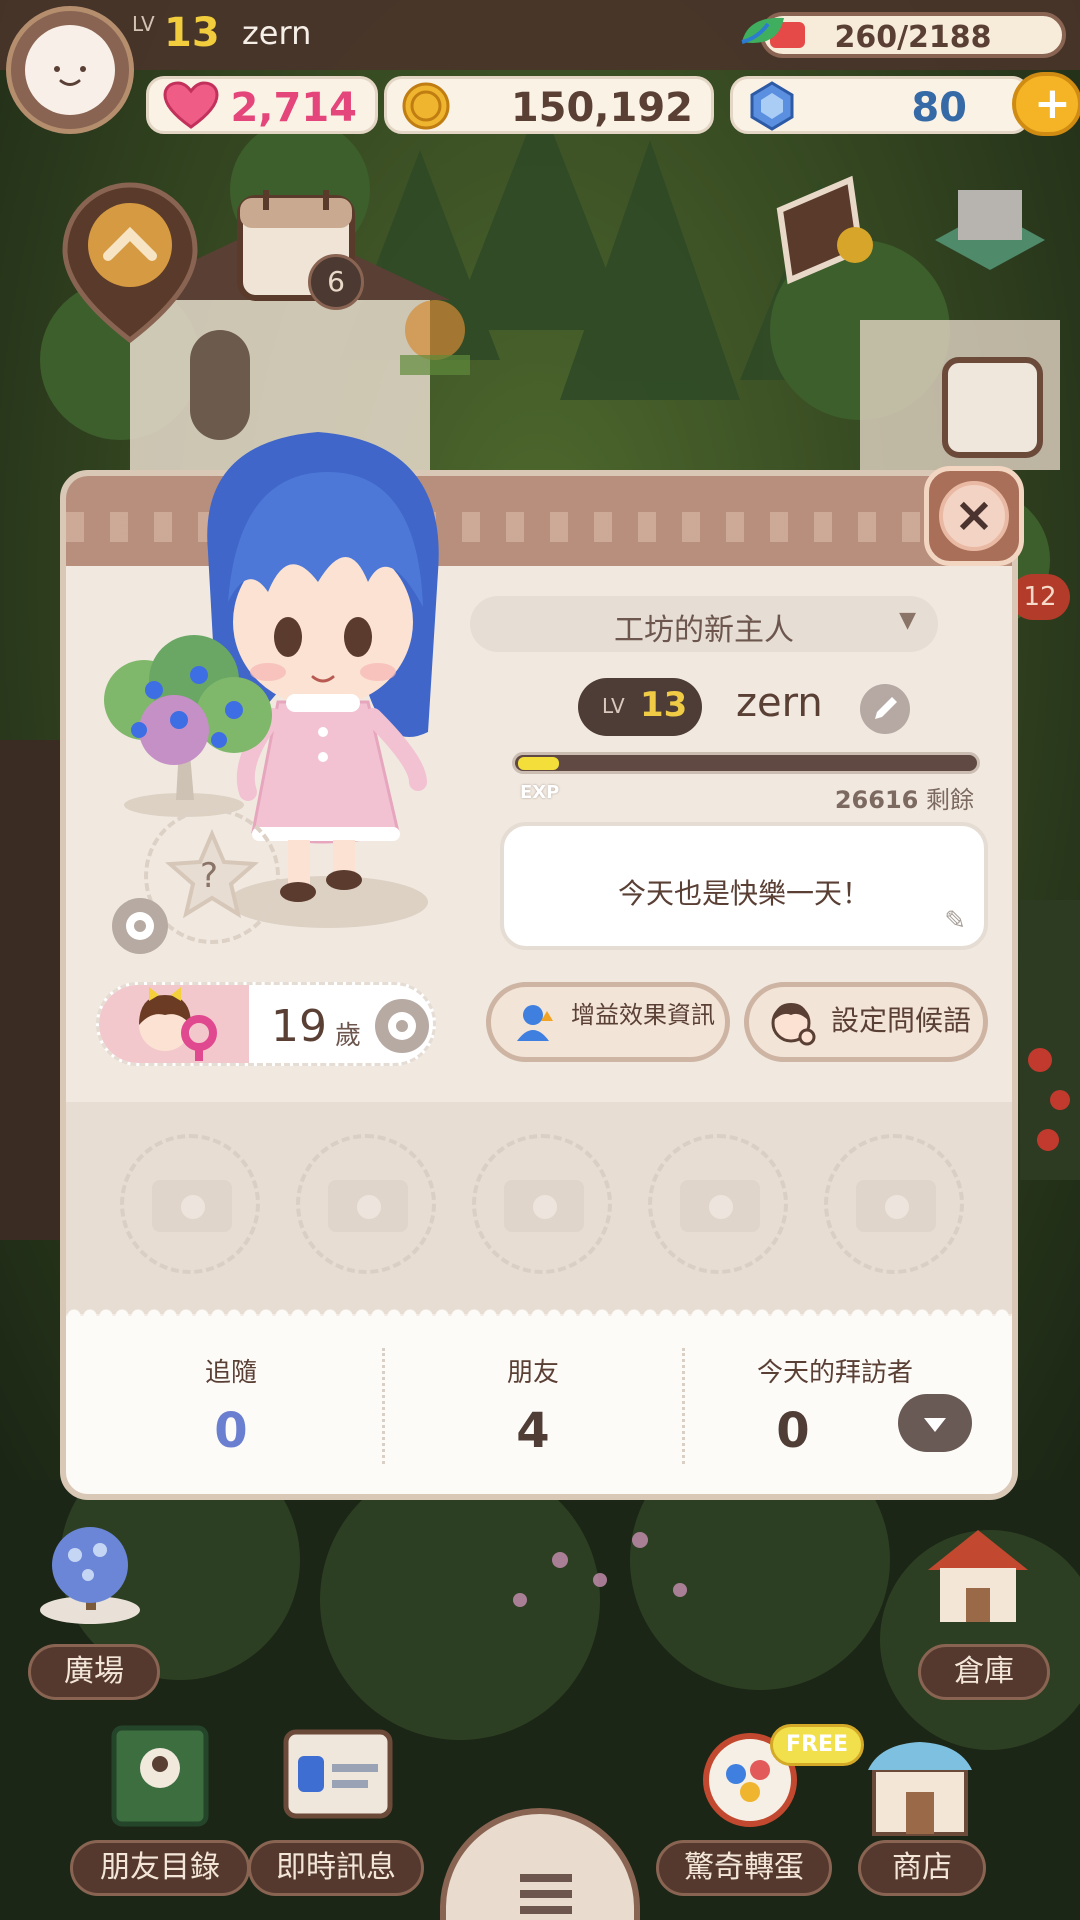 Image resolution: width=1080 pixels, height=1920 pixels. I want to click on stats-scalloped-edge, so click(539, 1316).